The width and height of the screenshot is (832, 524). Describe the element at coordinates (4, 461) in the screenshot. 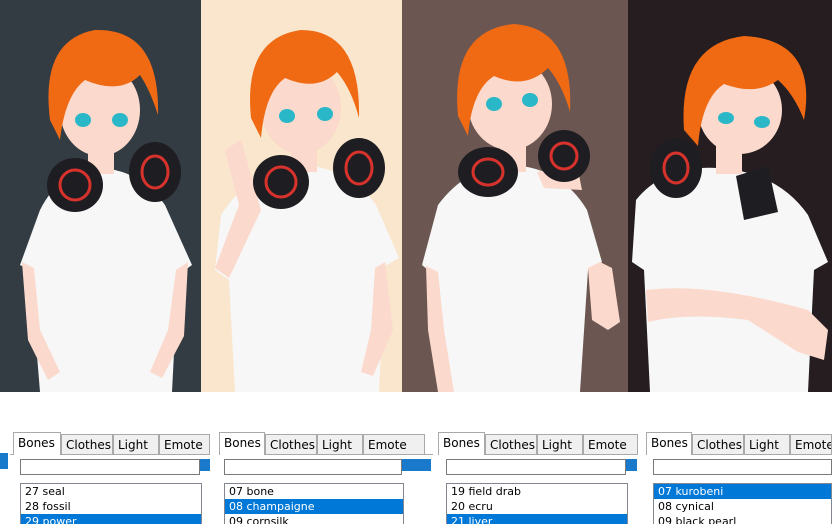

I see `scroll-thumb` at that location.